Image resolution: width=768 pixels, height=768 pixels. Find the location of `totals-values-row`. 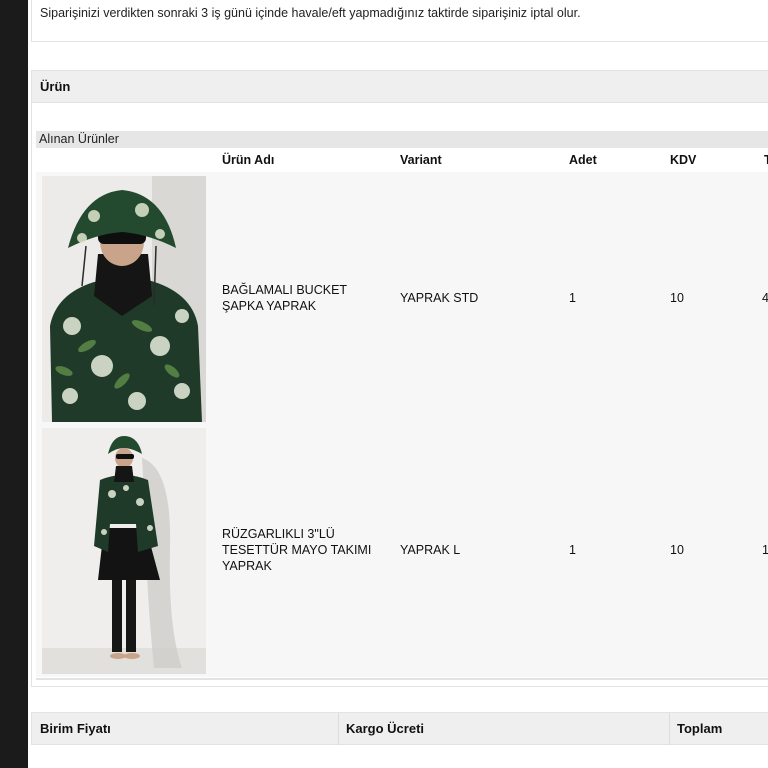

totals-values-row is located at coordinates (399, 756).